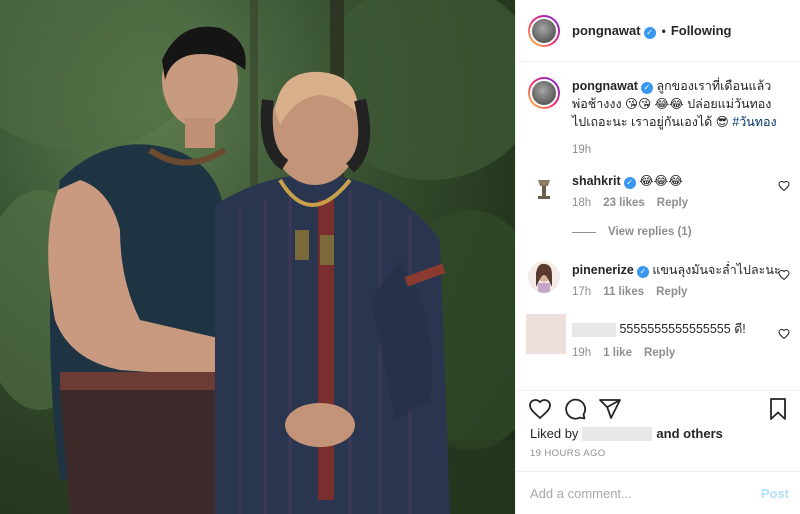  Describe the element at coordinates (610, 409) in the screenshot. I see `share-icon` at that location.